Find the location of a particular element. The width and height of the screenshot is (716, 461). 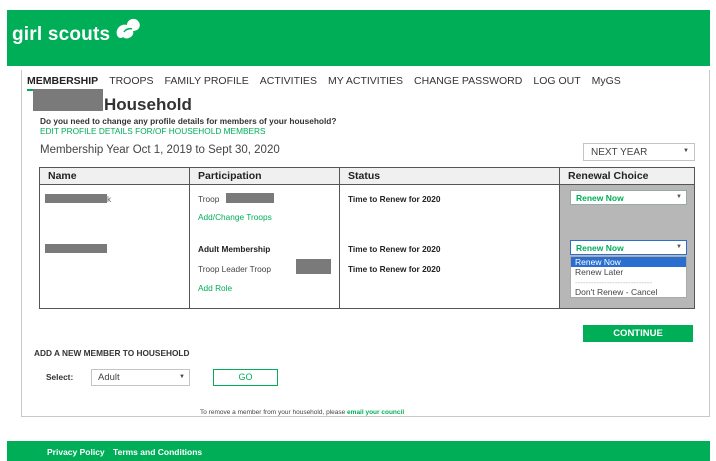

email-council-link: email your council is located at coordinates (375, 412).